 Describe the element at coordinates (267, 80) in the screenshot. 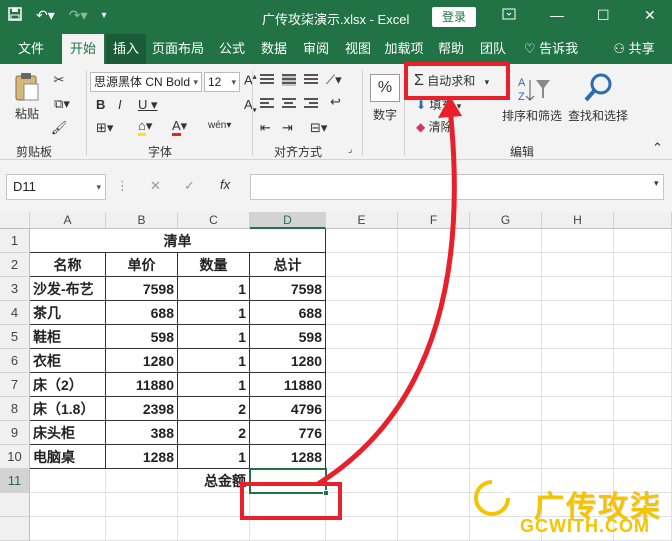

I see `align-top-icon` at that location.